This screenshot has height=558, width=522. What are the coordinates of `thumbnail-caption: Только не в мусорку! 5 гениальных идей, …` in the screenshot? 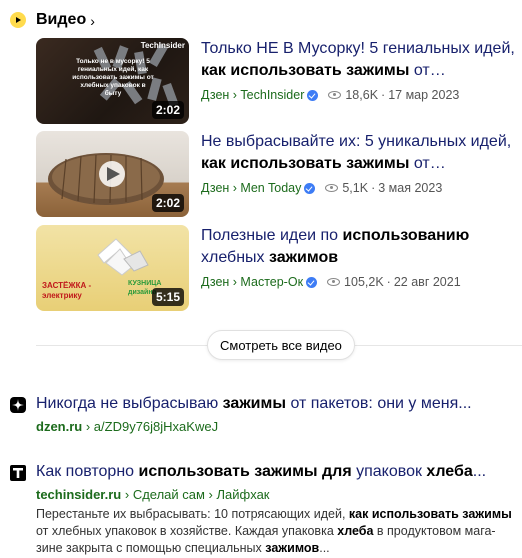 It's located at (113, 77).